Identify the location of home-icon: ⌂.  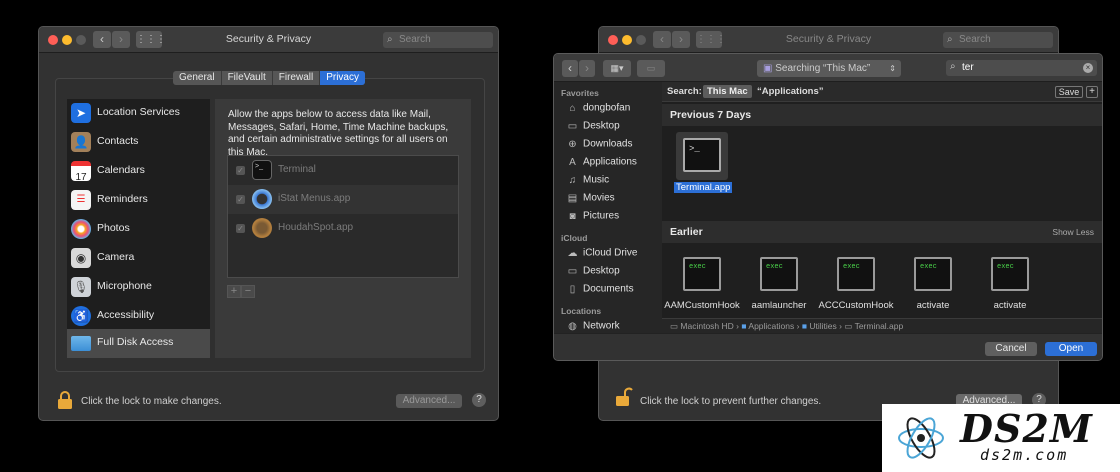
(572, 108).